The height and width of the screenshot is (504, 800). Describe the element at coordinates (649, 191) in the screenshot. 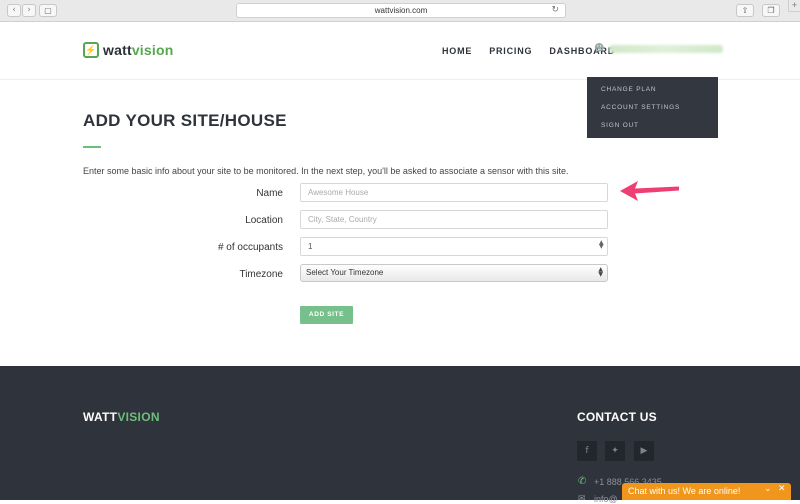

I see `annotation-arrow-icon` at that location.